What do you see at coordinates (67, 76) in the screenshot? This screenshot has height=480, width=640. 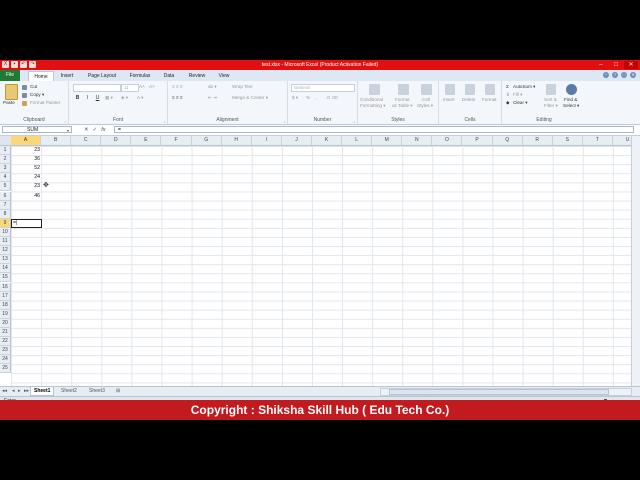 I see `tab-insert: Insert` at bounding box center [67, 76].